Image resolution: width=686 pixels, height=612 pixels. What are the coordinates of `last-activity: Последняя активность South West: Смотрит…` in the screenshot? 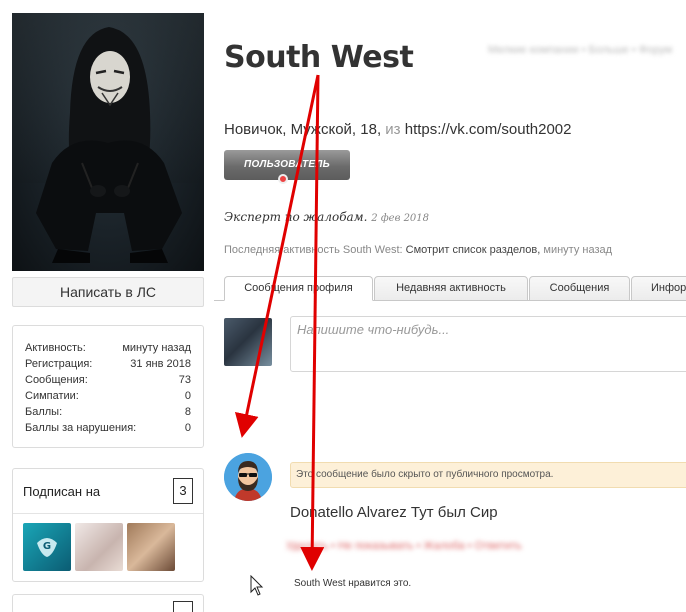 It's located at (418, 250).